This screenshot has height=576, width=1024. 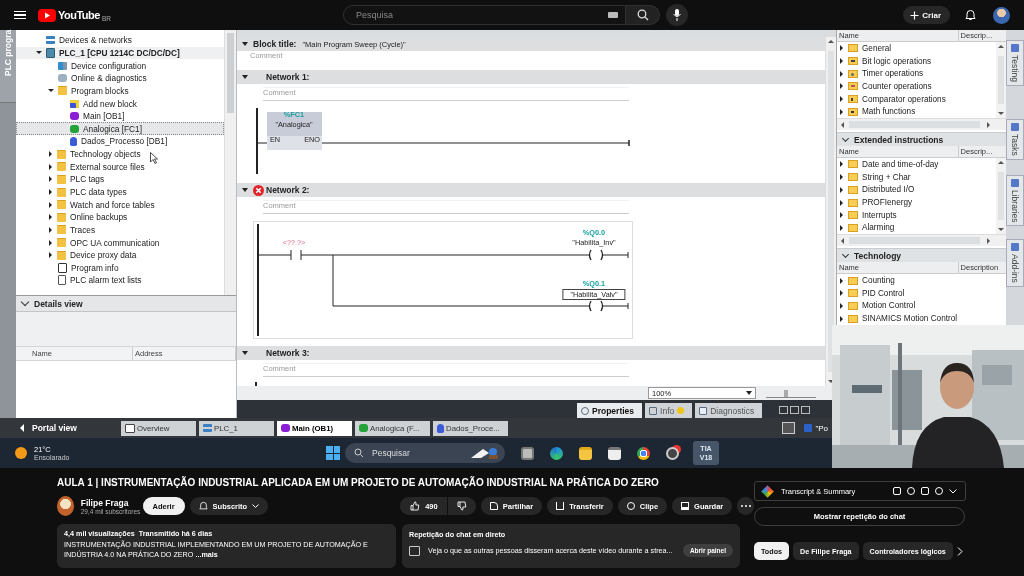 I want to click on tree-item: Devices & networks, so click(x=120, y=40).